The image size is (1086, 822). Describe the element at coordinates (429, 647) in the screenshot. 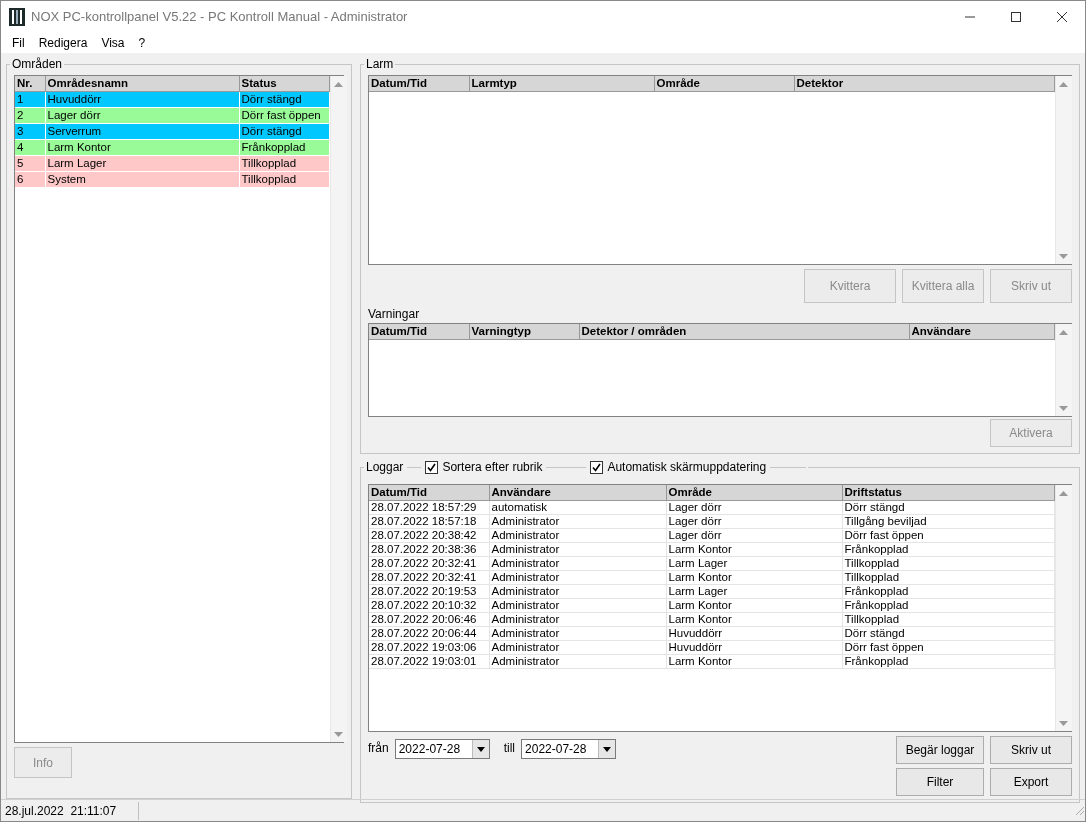

I see `table-cell: 28.07.2022 19:03:06` at that location.